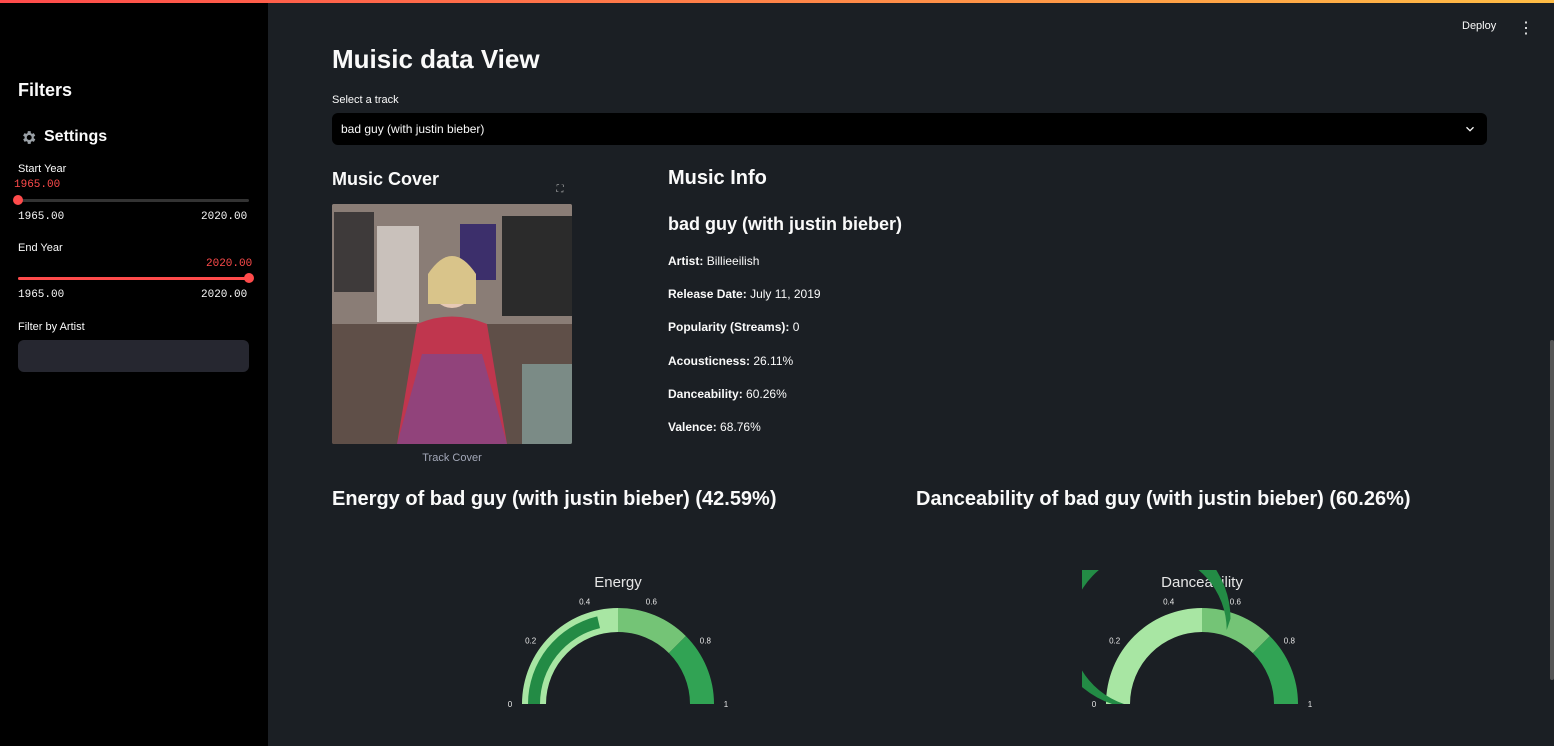 This screenshot has width=1554, height=746. Describe the element at coordinates (40, 248) in the screenshot. I see `end-year-label: End Year` at that location.